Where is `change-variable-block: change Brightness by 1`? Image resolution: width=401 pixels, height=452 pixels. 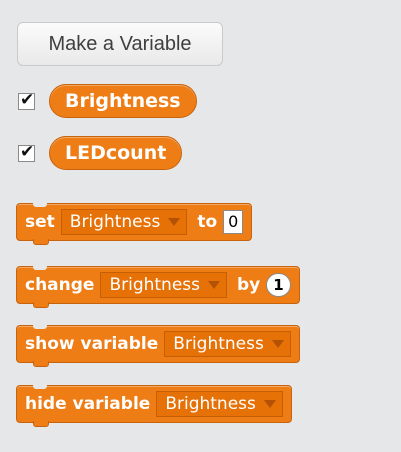
change-variable-block: change Brightness by 1 is located at coordinates (158, 287).